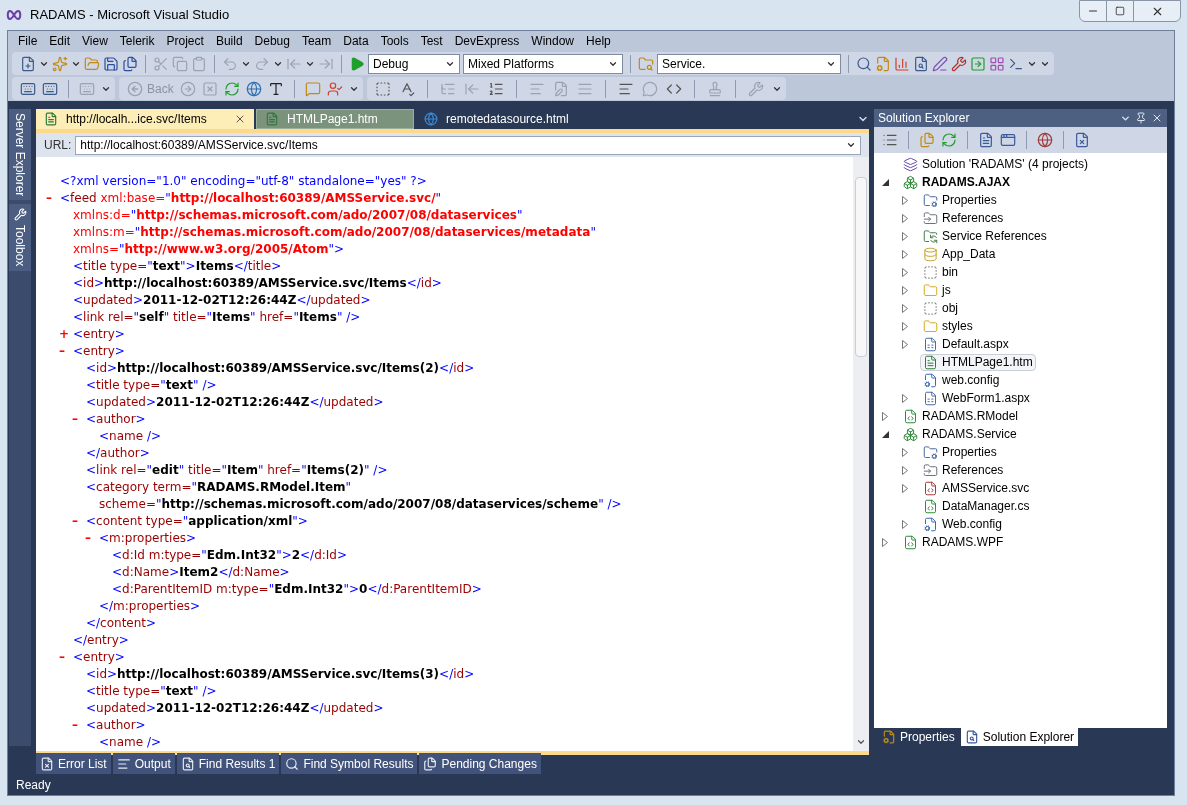 This screenshot has width=1187, height=805. What do you see at coordinates (543, 63) in the screenshot?
I see `platform-dropdown: Mixed Platforms` at bounding box center [543, 63].